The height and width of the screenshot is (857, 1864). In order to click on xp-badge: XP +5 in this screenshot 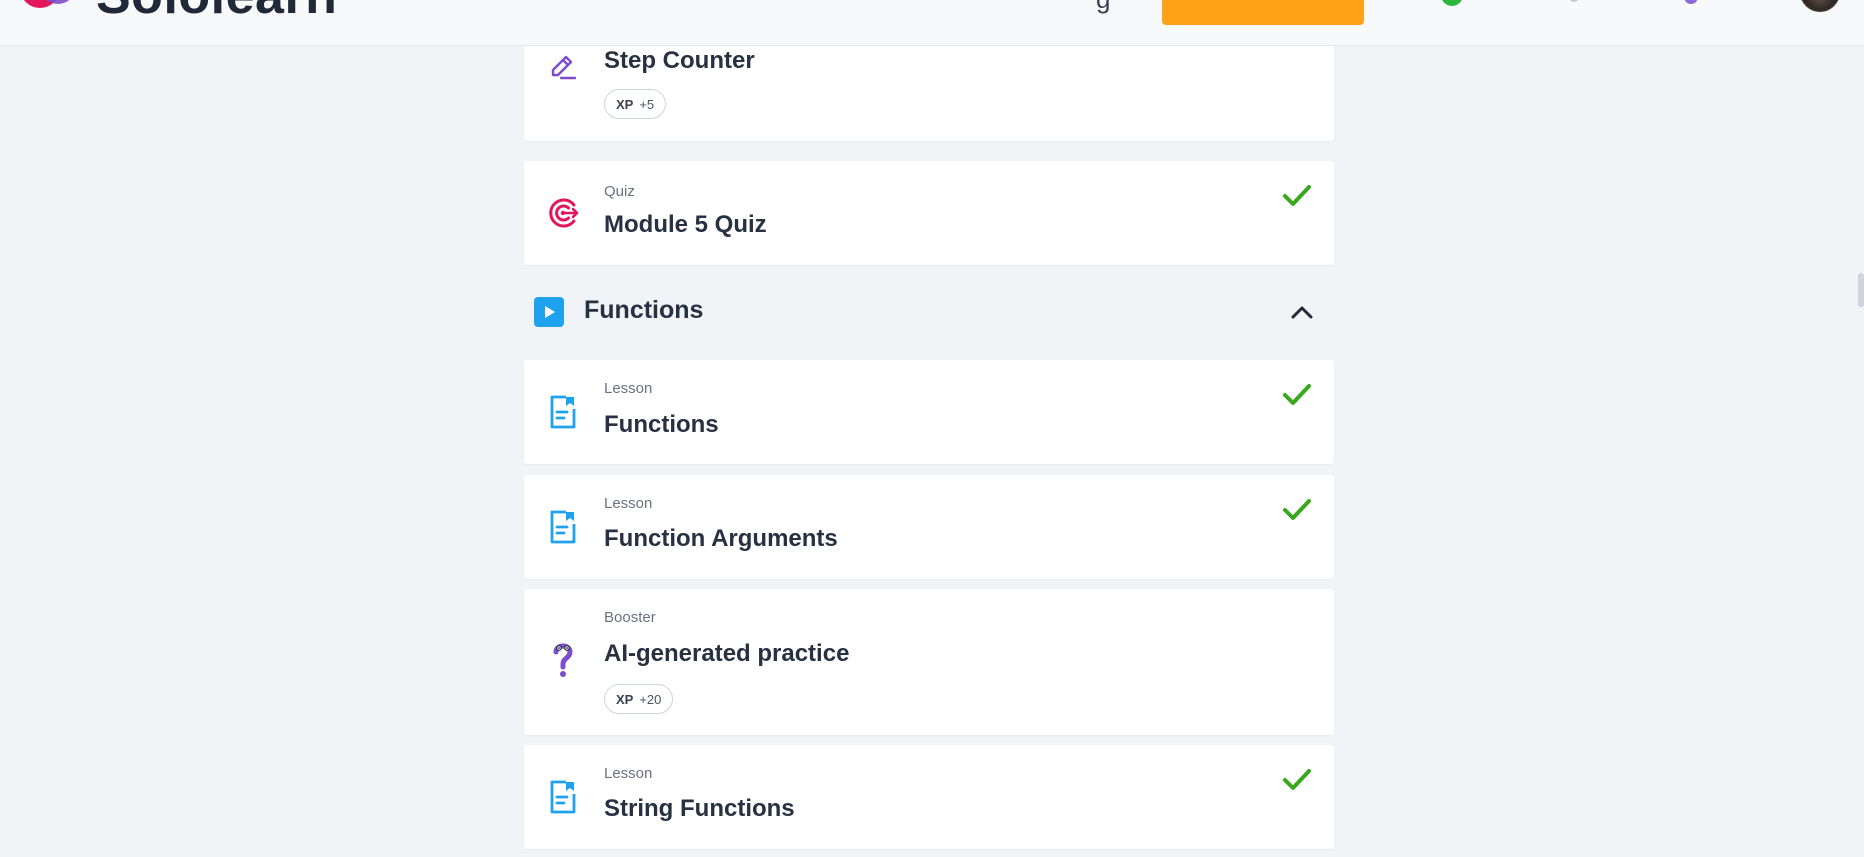, I will do `click(635, 104)`.